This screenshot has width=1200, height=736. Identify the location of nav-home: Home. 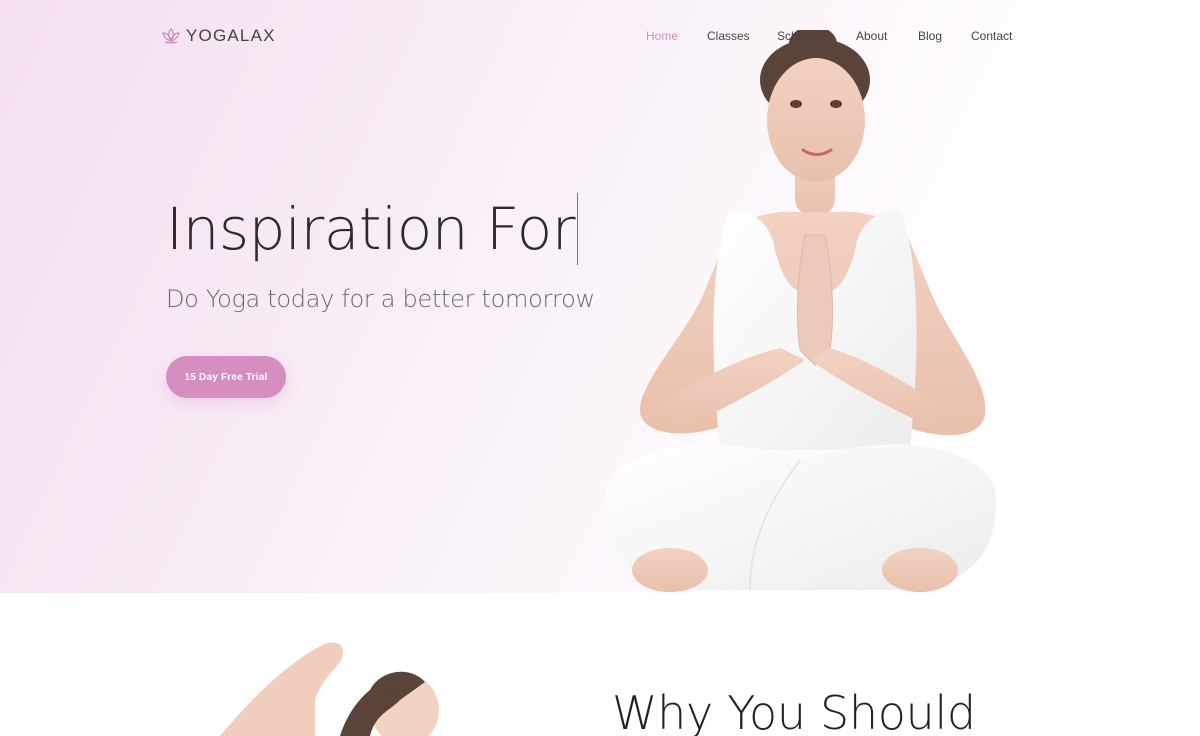
(662, 36).